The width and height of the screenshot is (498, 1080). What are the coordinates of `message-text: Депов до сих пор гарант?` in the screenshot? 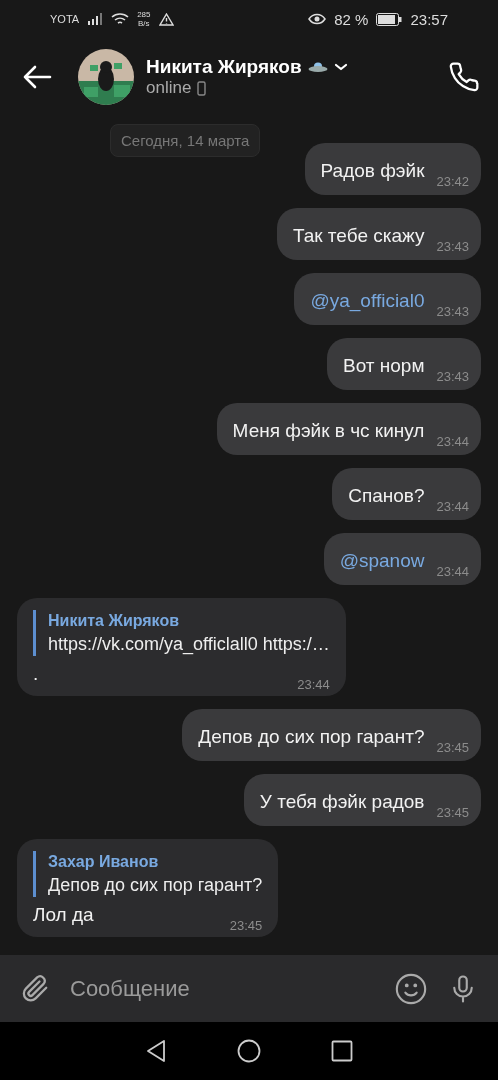 It's located at (311, 737).